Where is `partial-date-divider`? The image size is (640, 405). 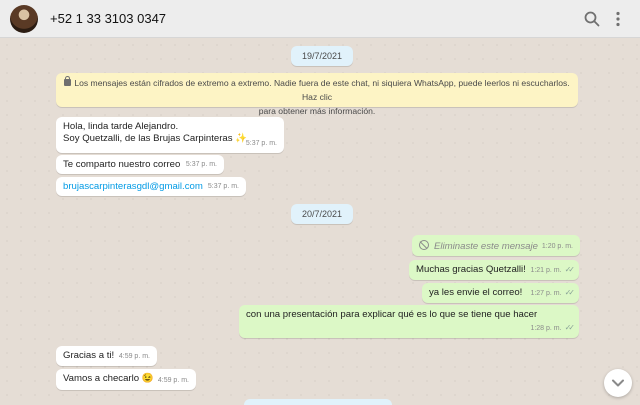 partial-date-divider is located at coordinates (318, 402).